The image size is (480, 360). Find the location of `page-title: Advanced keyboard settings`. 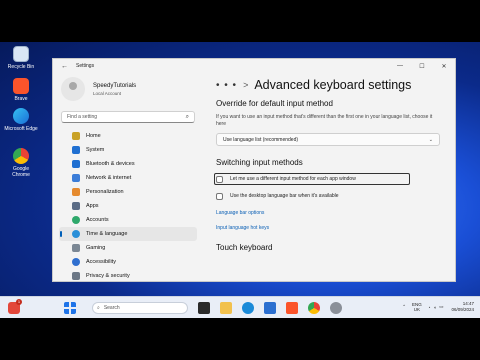

page-title: Advanced keyboard settings is located at coordinates (333, 85).